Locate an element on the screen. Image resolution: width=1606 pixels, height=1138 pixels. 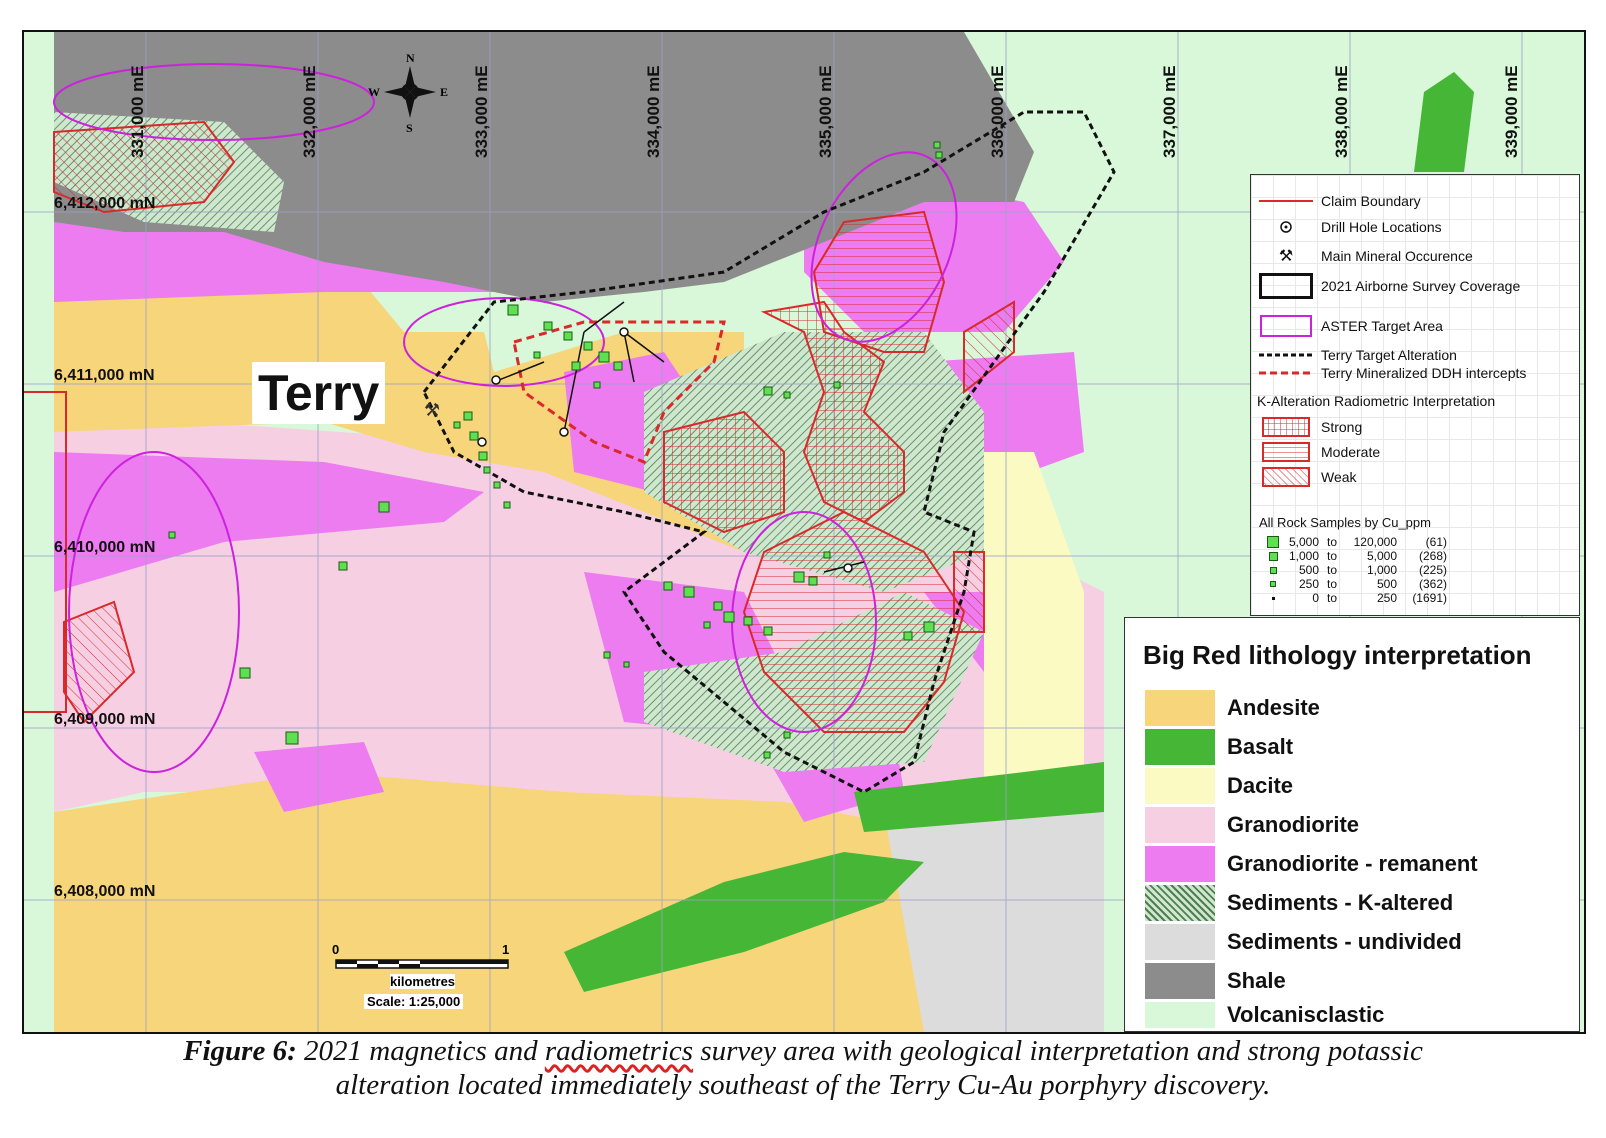
scale-zero: 0 is located at coordinates (336, 949).